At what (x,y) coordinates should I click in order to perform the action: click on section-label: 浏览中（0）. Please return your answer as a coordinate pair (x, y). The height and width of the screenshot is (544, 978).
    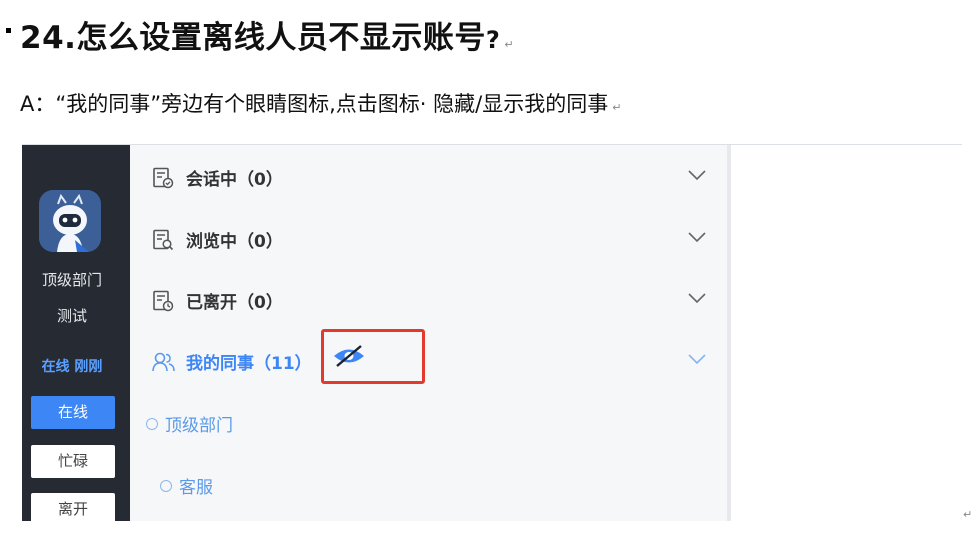
    Looking at the image, I should click on (234, 242).